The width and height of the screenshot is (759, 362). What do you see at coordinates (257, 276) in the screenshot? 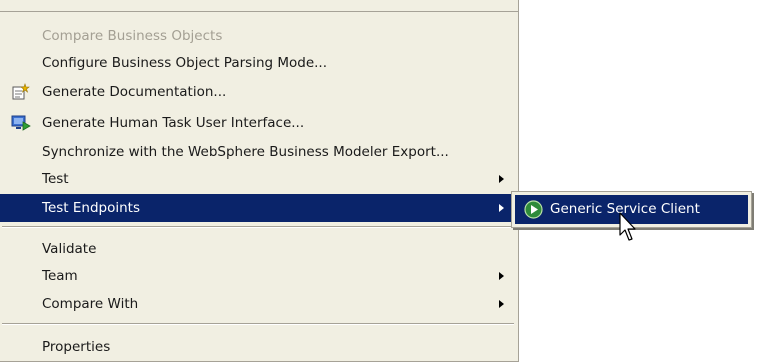
I see `menu-item-team: Team` at bounding box center [257, 276].